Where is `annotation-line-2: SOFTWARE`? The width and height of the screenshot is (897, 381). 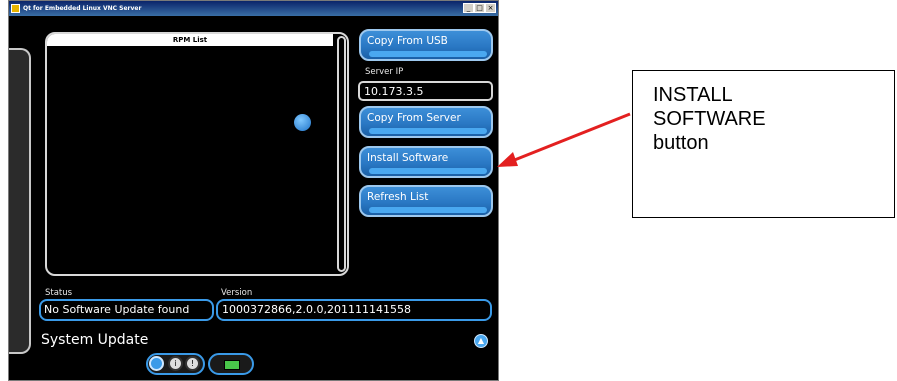 annotation-line-2: SOFTWARE is located at coordinates (709, 119).